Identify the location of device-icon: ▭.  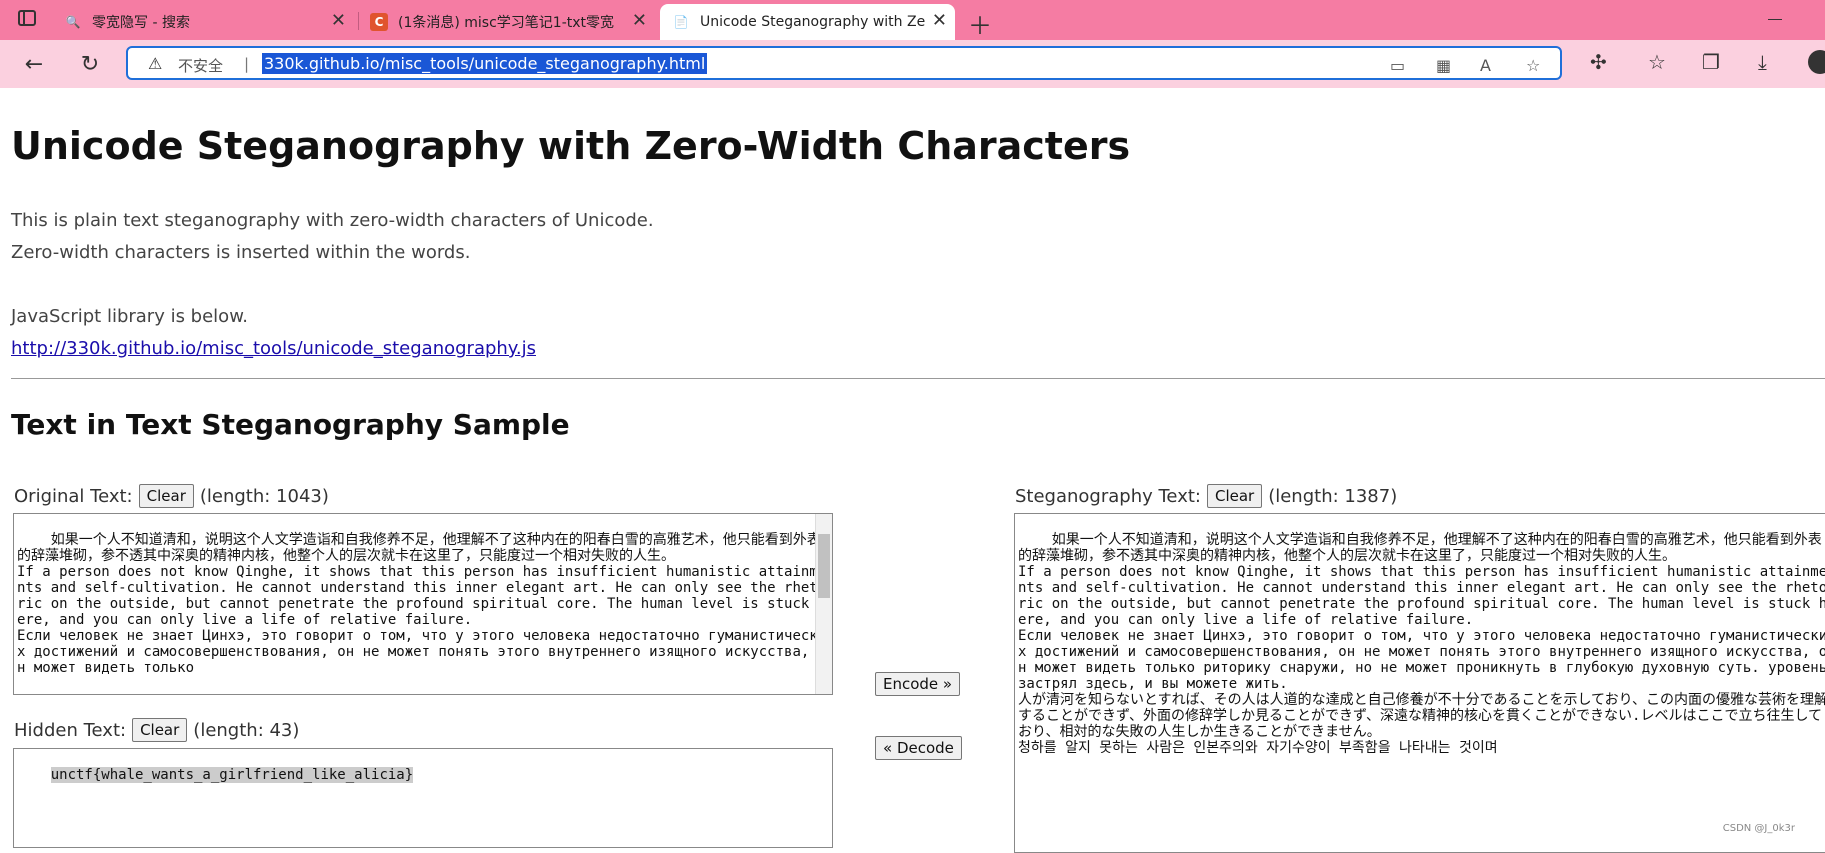
(1397, 65).